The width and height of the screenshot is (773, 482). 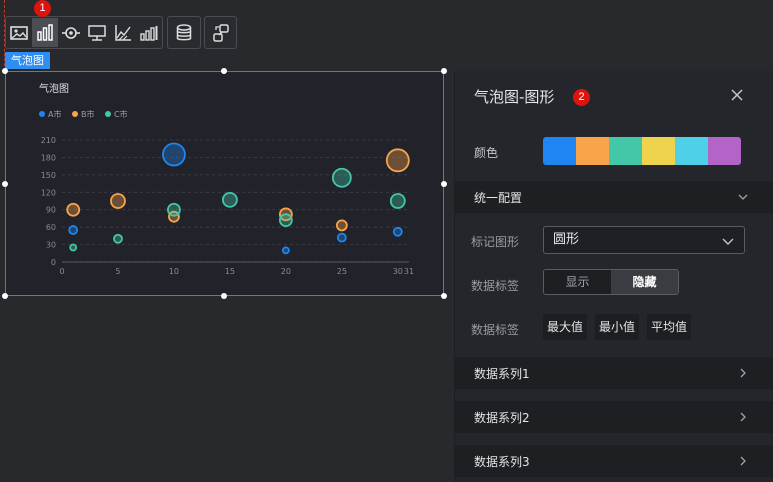 I want to click on target-tool-button, so click(x=71, y=32).